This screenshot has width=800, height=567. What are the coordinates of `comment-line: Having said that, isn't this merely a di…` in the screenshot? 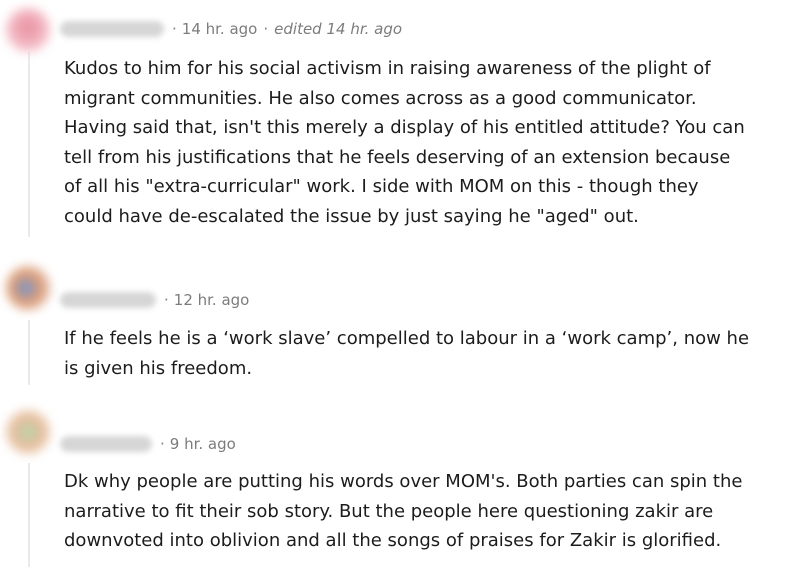 It's located at (404, 127).